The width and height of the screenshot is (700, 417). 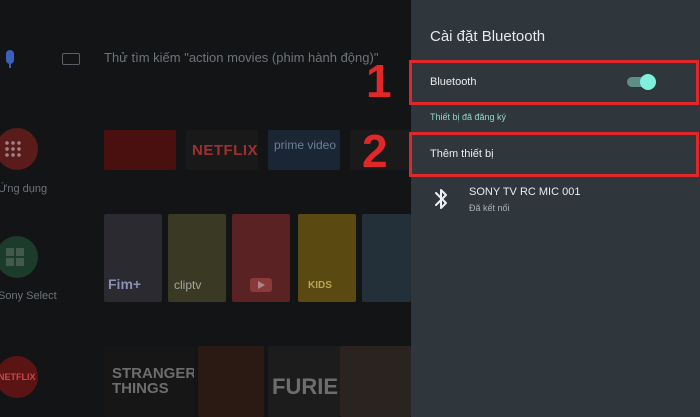 What do you see at coordinates (225, 150) in the screenshot?
I see `netflix-tile-text: NETFLIX` at bounding box center [225, 150].